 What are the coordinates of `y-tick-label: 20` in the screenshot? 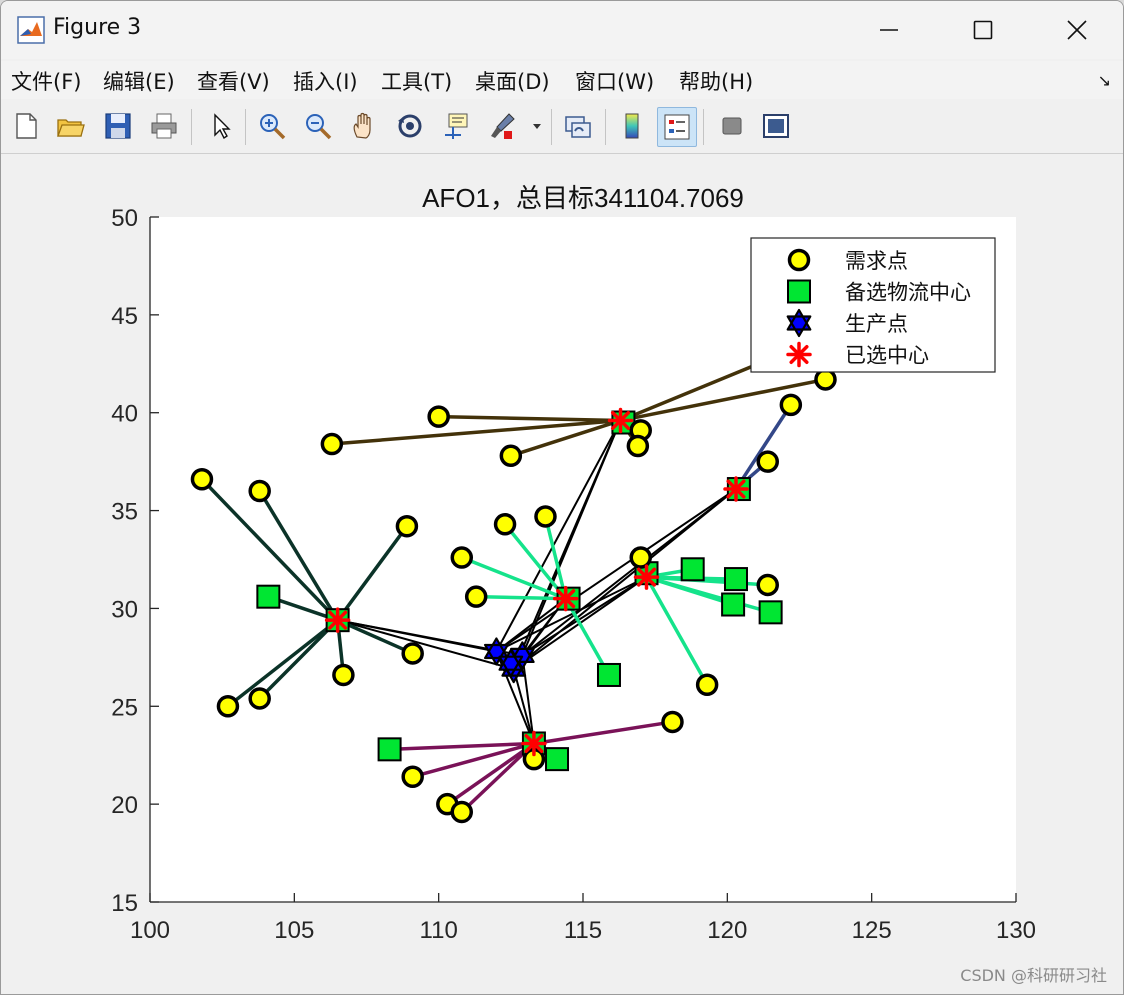 It's located at (124, 805).